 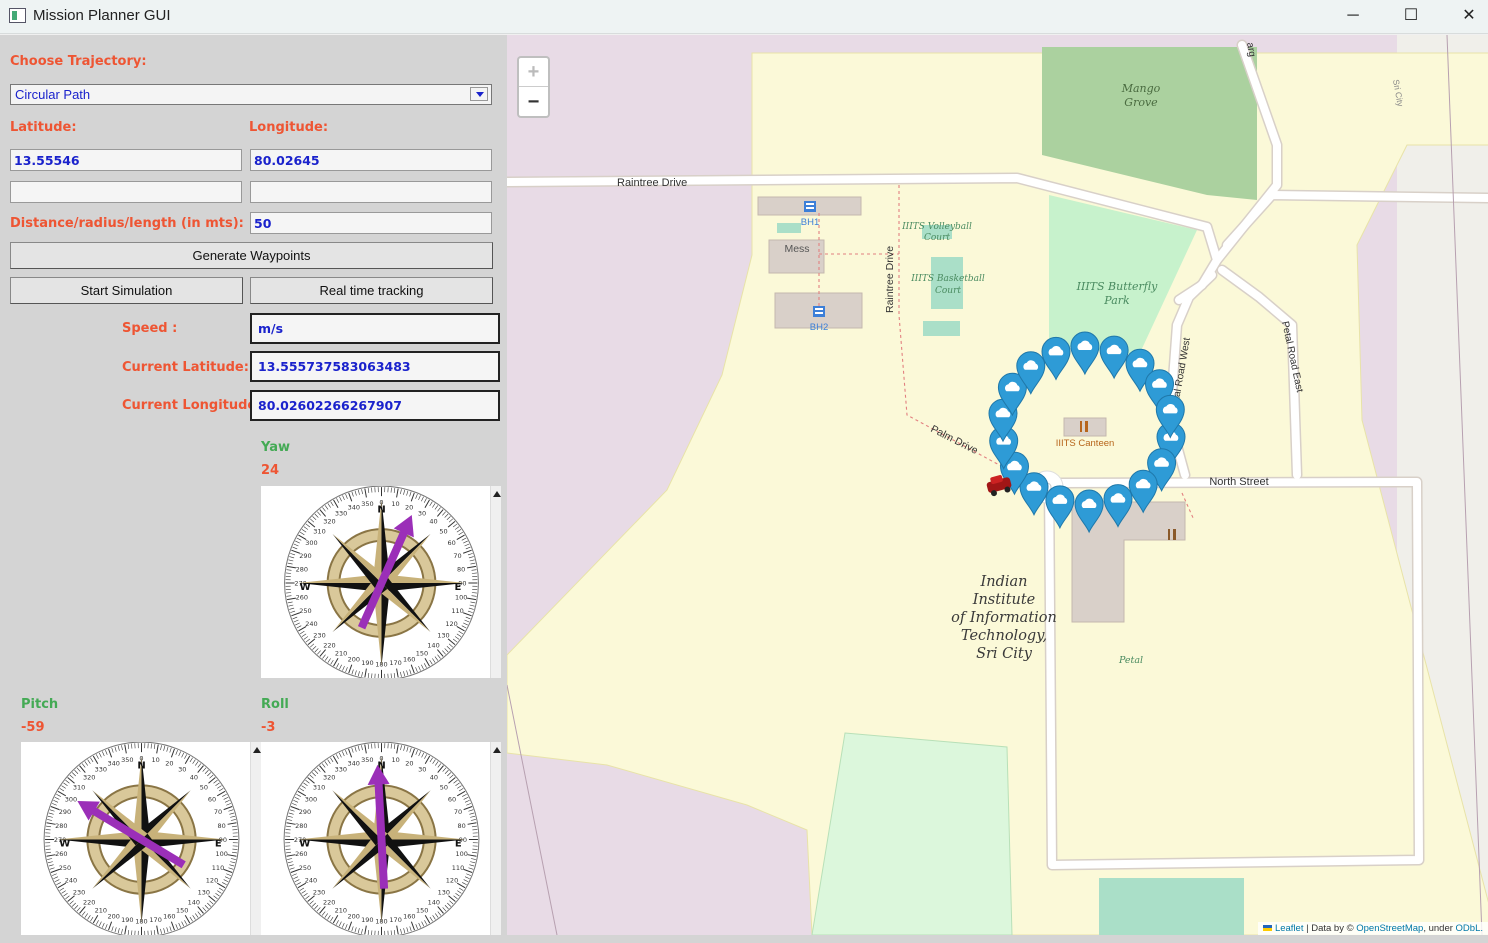 I want to click on map-label: Park, so click(x=1116, y=300).